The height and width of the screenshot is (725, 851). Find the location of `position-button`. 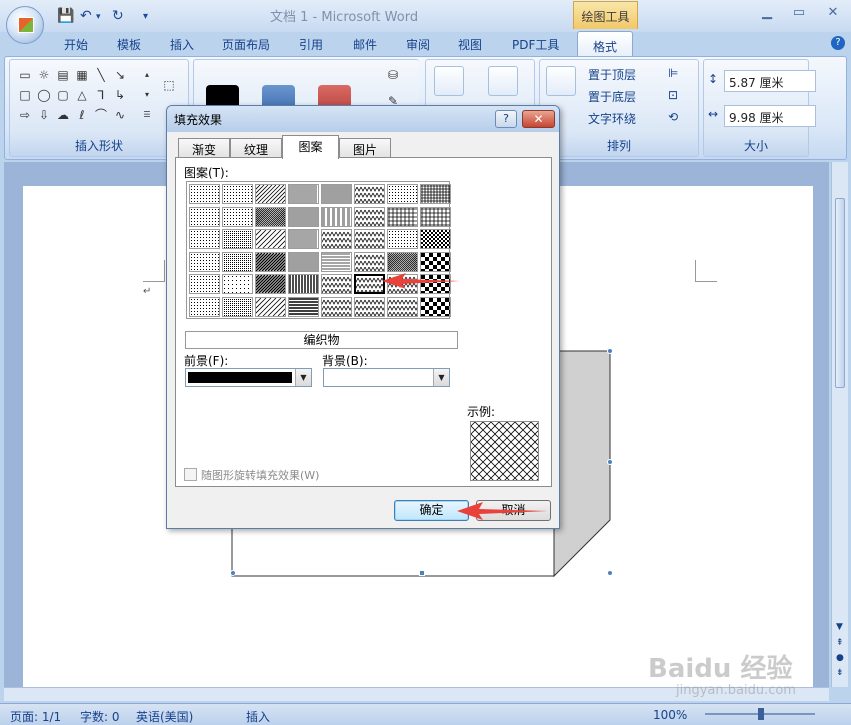

position-button is located at coordinates (561, 81).